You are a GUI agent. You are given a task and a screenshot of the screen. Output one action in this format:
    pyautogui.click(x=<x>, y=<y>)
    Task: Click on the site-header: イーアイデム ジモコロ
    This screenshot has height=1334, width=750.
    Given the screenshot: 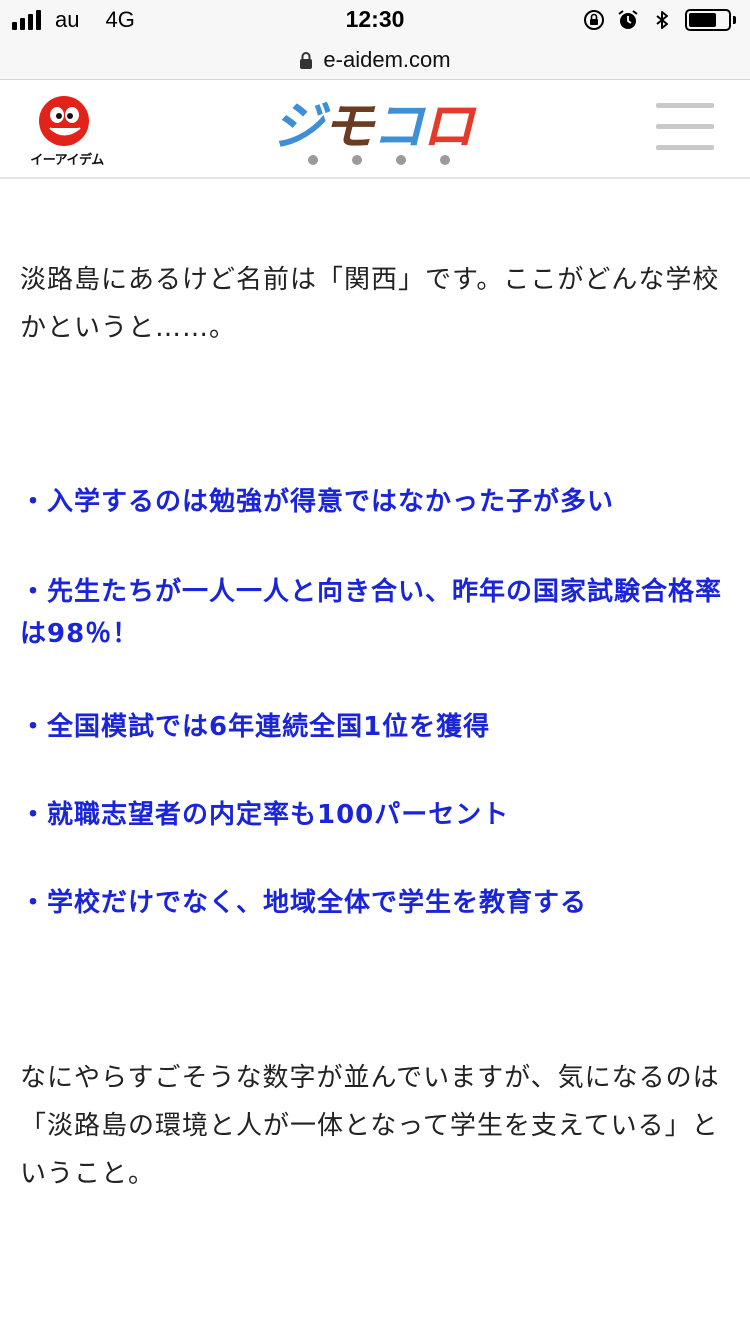 What is the action you would take?
    pyautogui.click(x=375, y=130)
    